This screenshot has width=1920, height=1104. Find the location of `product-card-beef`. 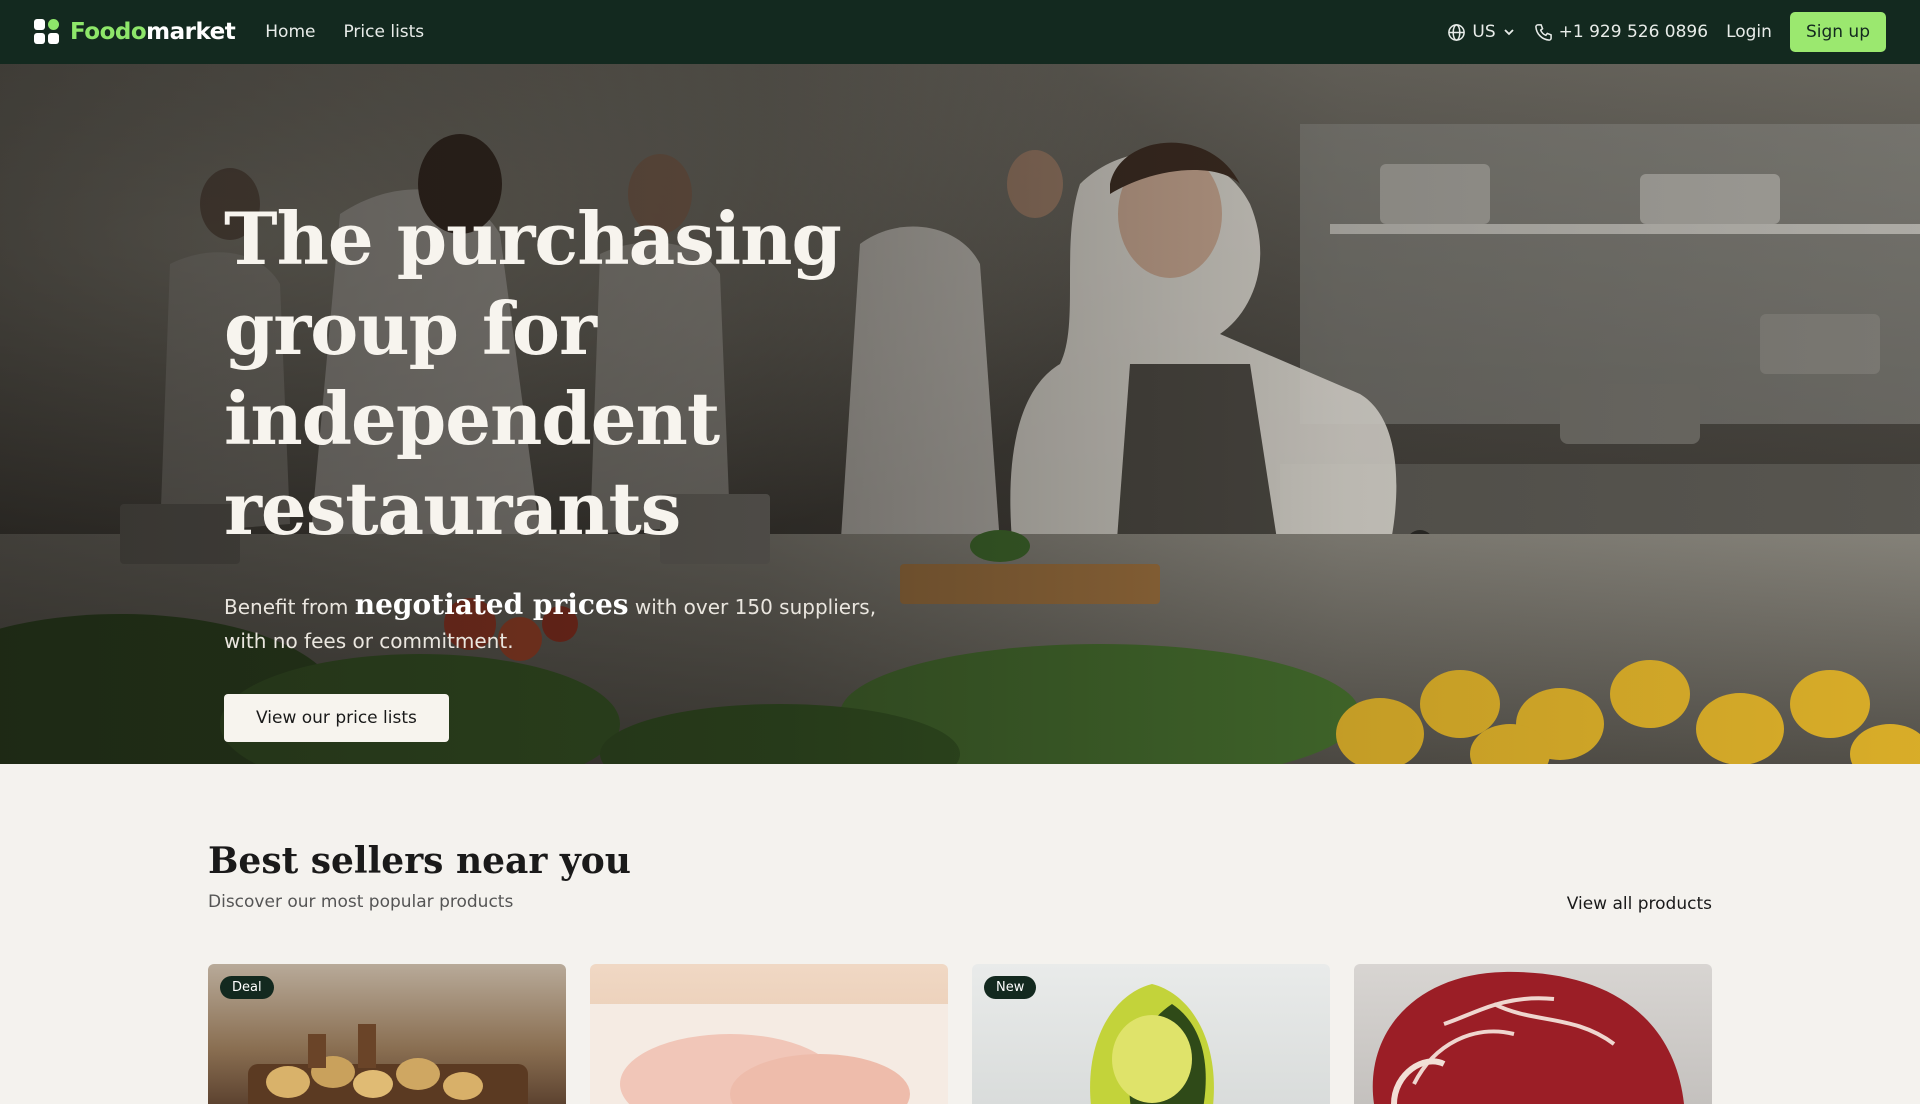

product-card-beef is located at coordinates (1533, 1034).